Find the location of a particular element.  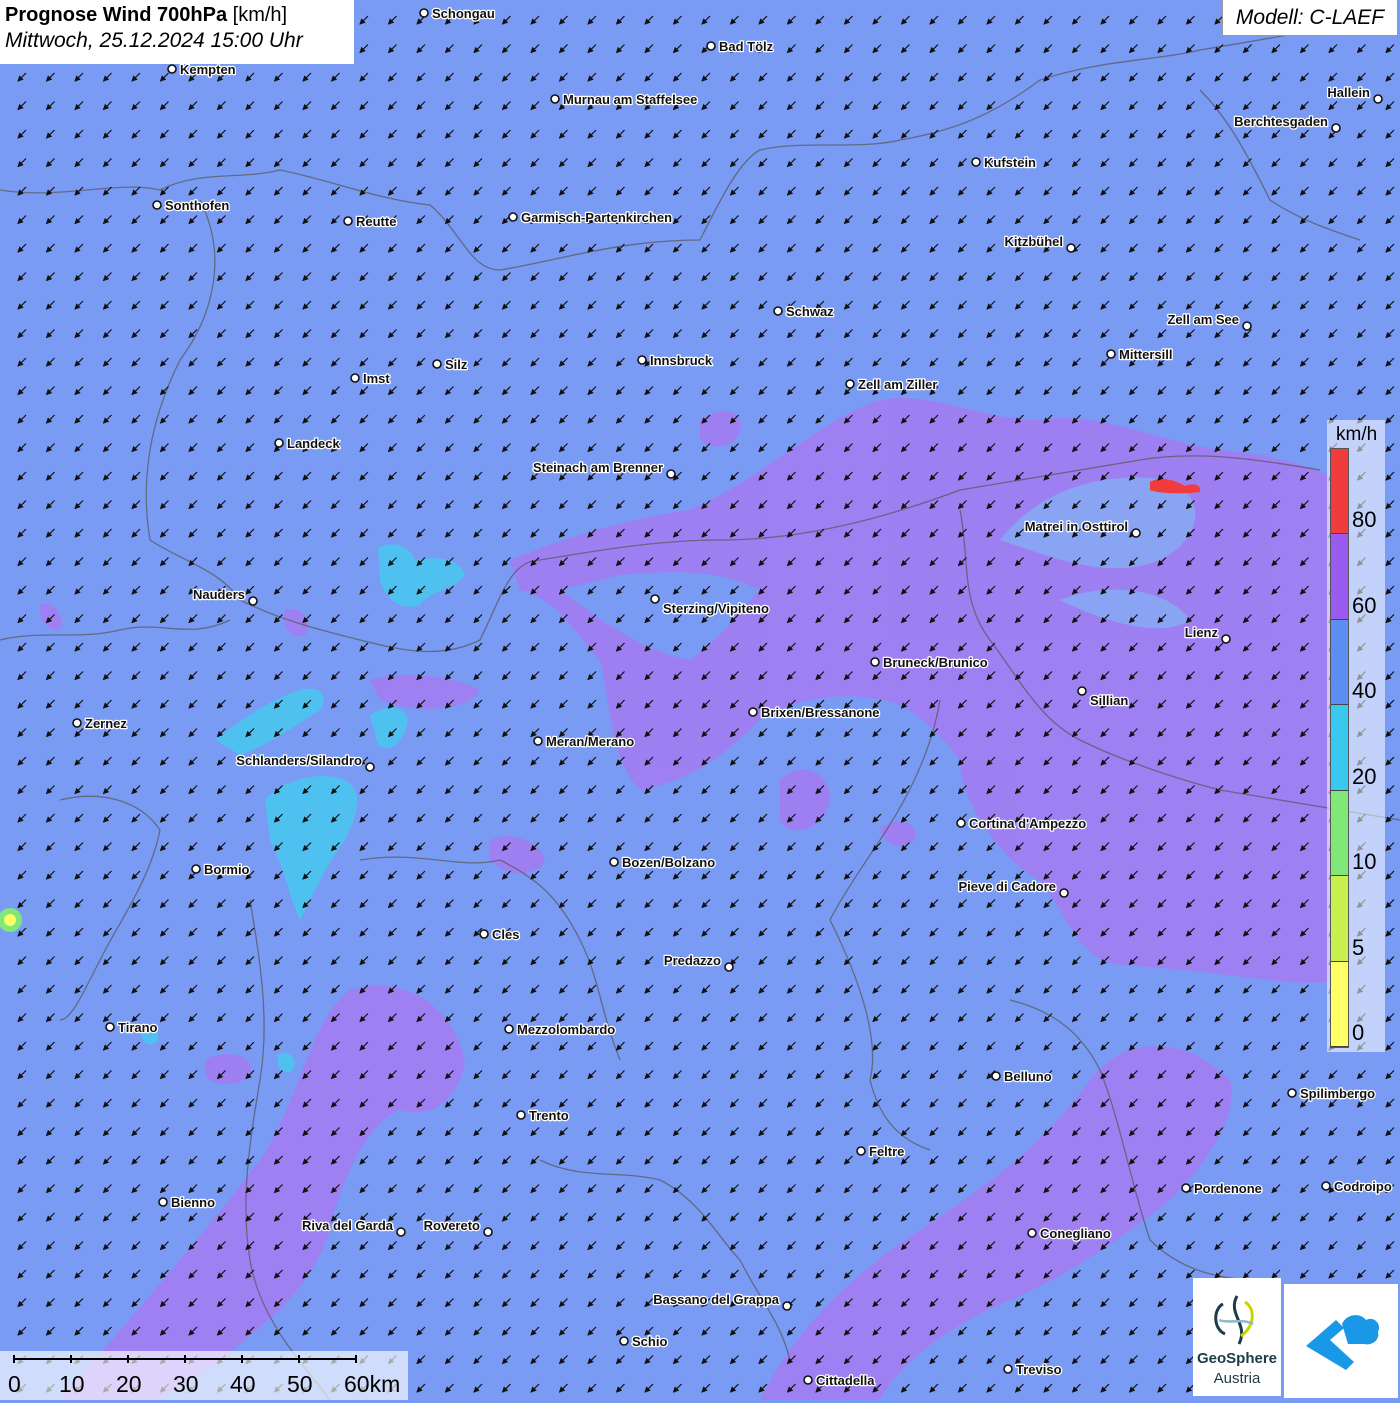

city-label: Treviso is located at coordinates (1039, 1369).